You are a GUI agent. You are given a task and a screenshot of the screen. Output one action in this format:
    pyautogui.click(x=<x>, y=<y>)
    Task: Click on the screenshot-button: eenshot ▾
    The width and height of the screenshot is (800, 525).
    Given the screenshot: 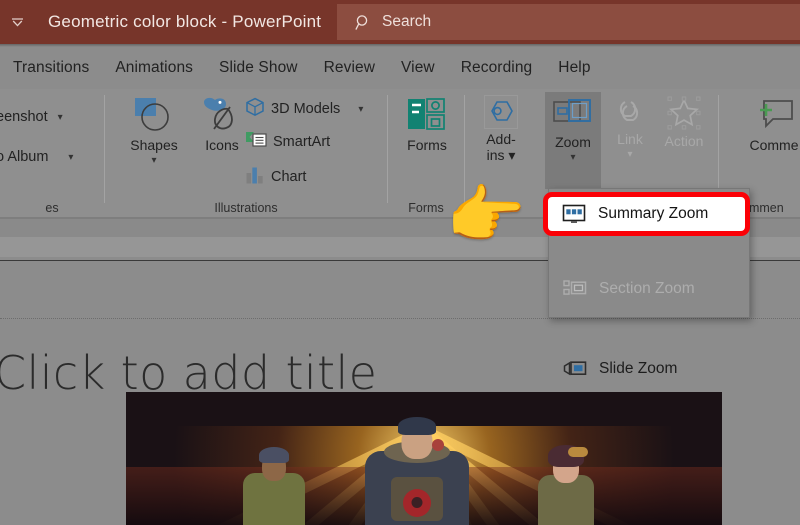 What is the action you would take?
    pyautogui.click(x=31, y=117)
    